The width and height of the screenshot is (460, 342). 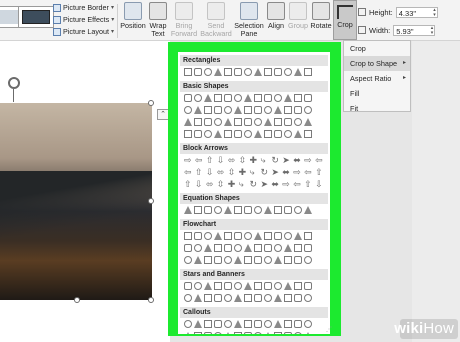 What do you see at coordinates (184, 20) in the screenshot?
I see `bring-forward-button: Bring Forward` at bounding box center [184, 20].